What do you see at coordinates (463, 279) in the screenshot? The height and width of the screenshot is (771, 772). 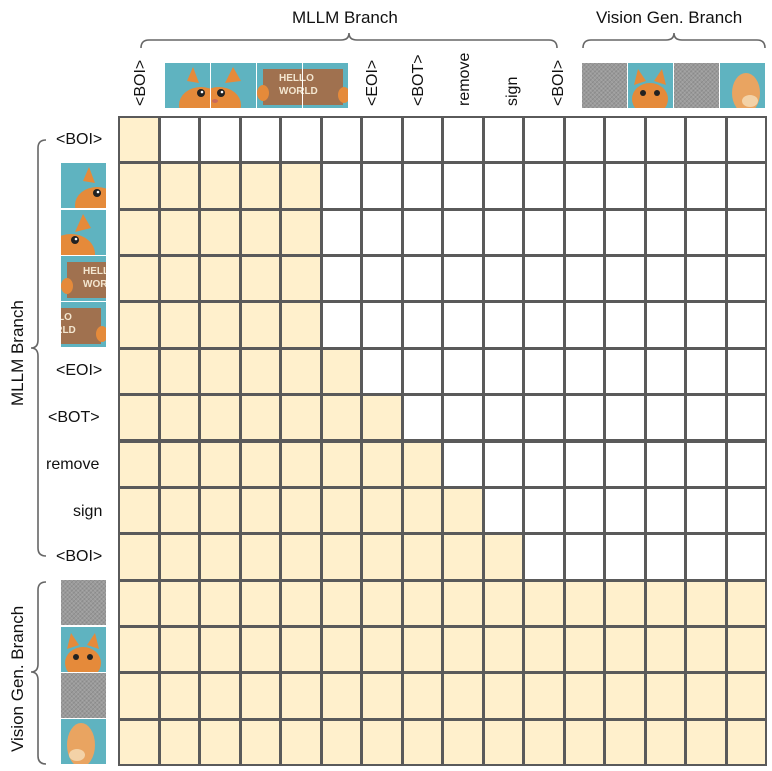 I see `mask-cell-r3-c8` at bounding box center [463, 279].